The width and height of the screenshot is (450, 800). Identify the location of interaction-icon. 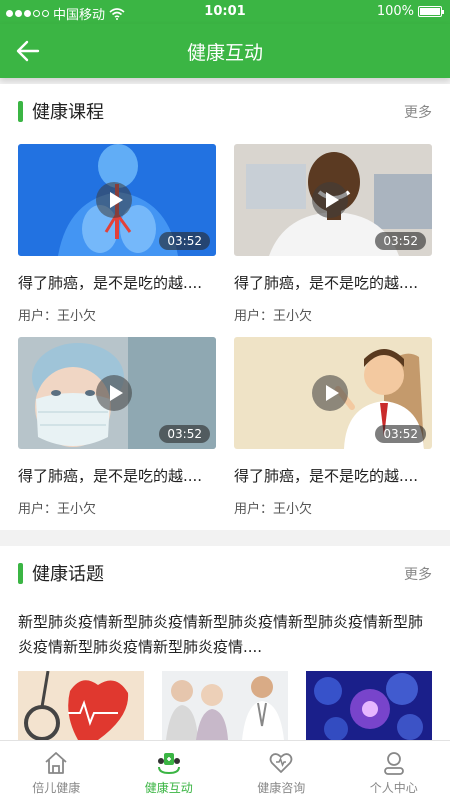
(168, 764).